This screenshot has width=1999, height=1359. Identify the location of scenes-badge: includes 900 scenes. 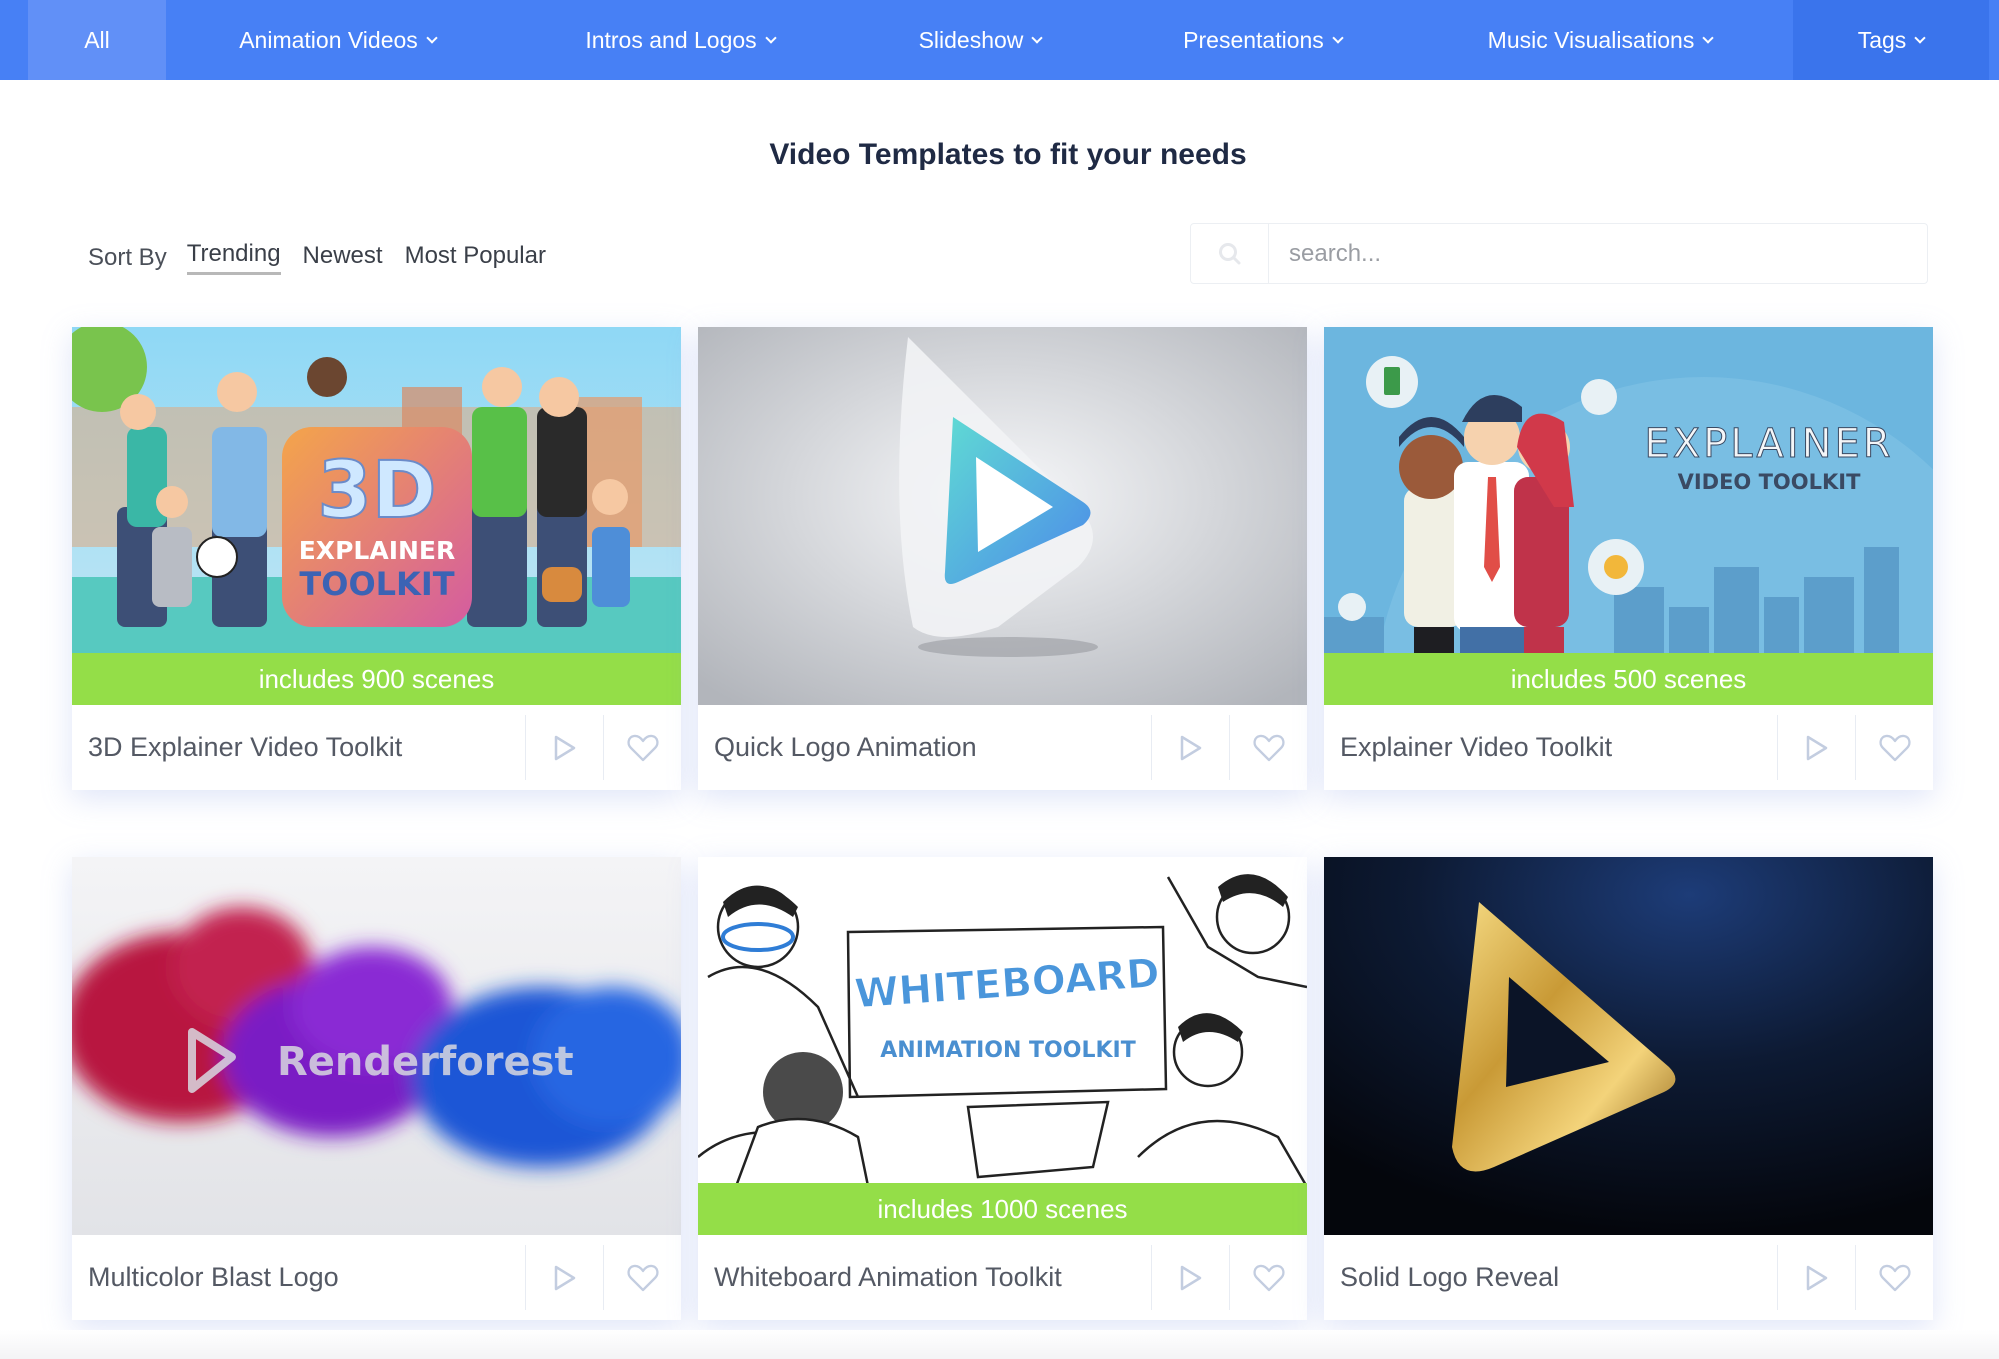
(376, 679).